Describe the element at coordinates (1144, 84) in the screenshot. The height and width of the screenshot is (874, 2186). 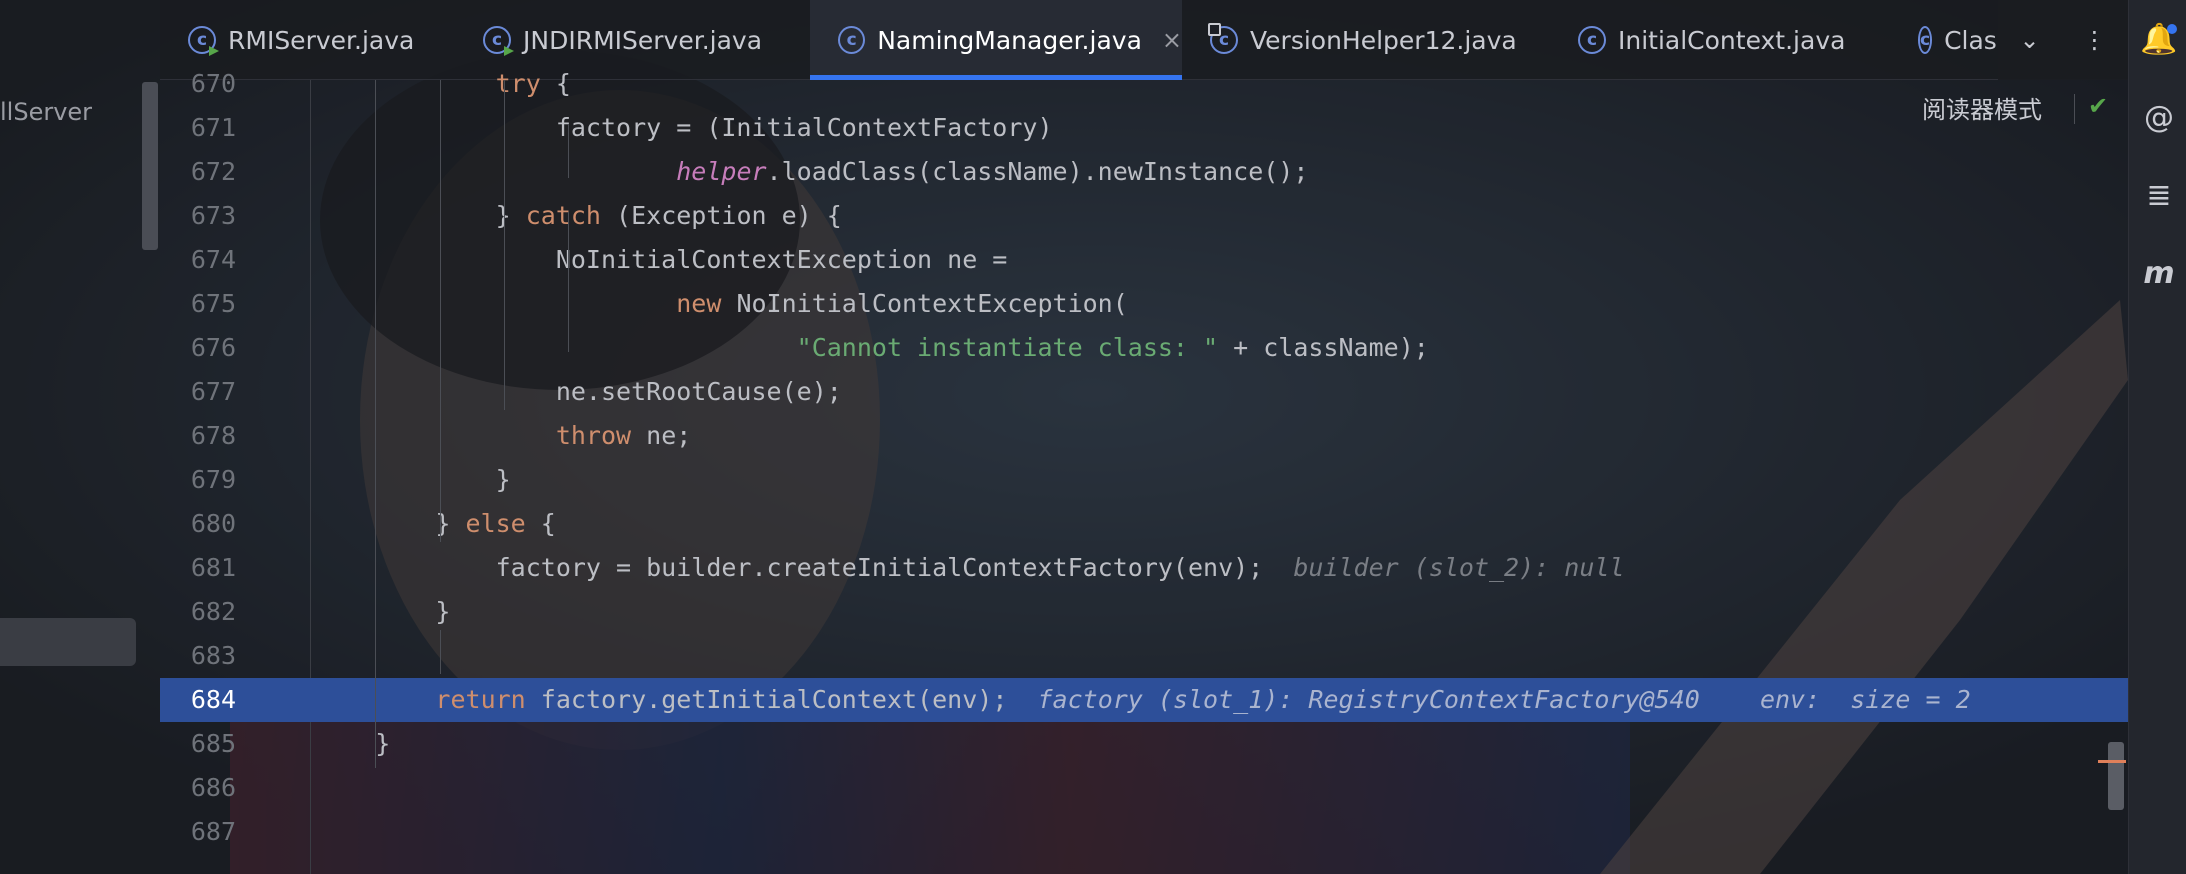
I see `code-line: 670 try {` at that location.